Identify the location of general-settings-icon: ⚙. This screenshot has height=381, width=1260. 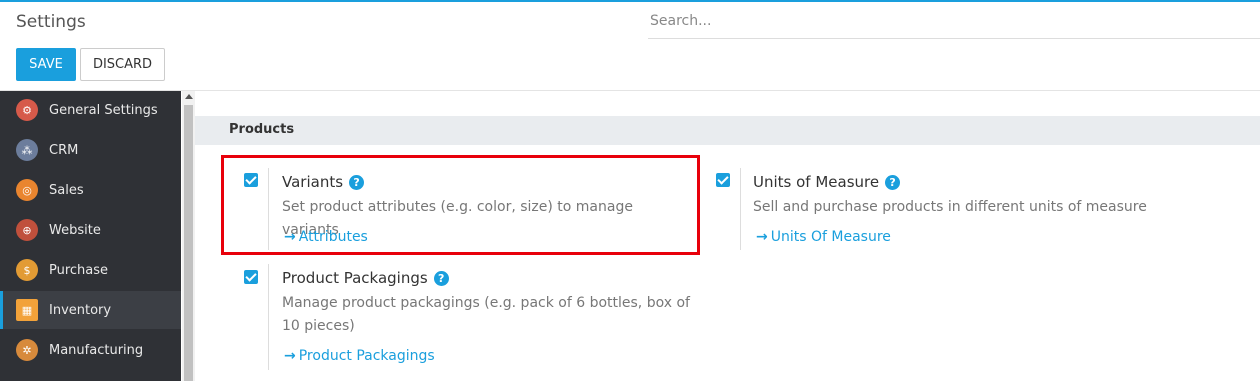
(27, 110).